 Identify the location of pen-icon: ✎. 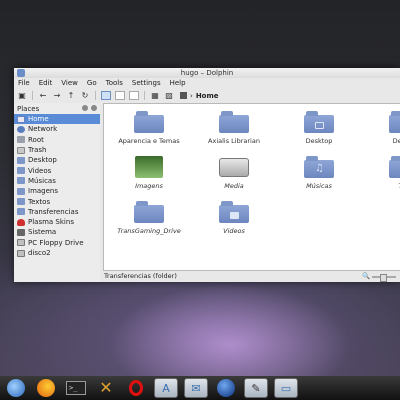
(256, 388).